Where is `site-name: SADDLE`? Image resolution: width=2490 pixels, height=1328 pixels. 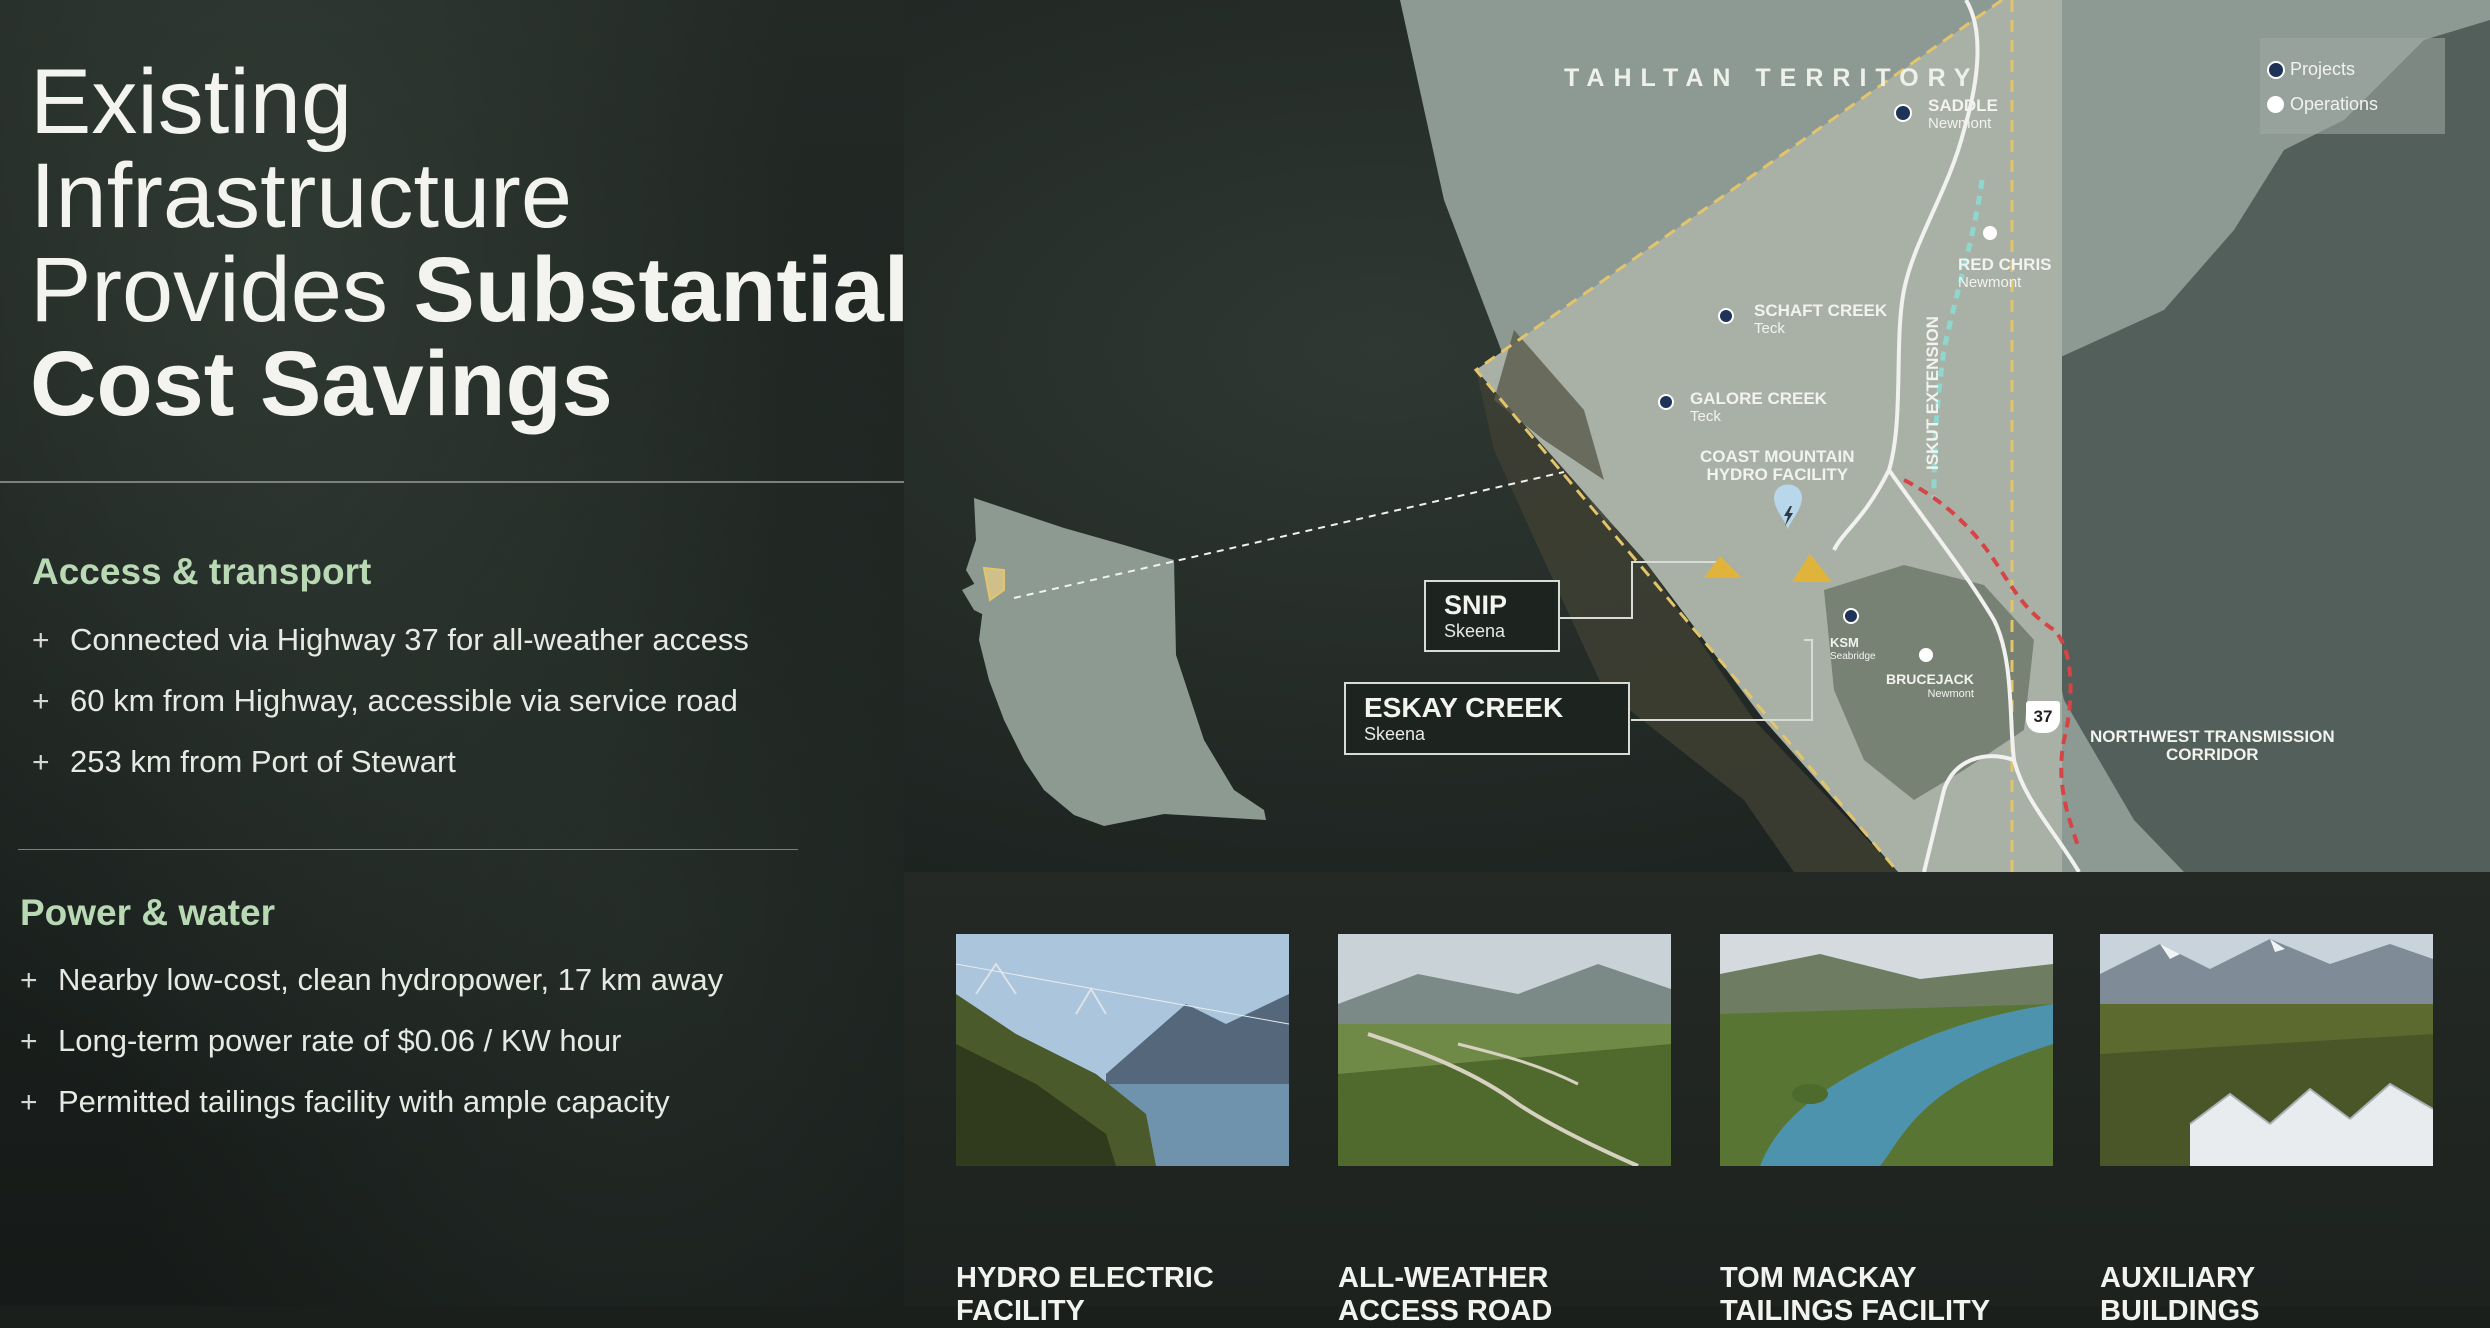 site-name: SADDLE is located at coordinates (1963, 105).